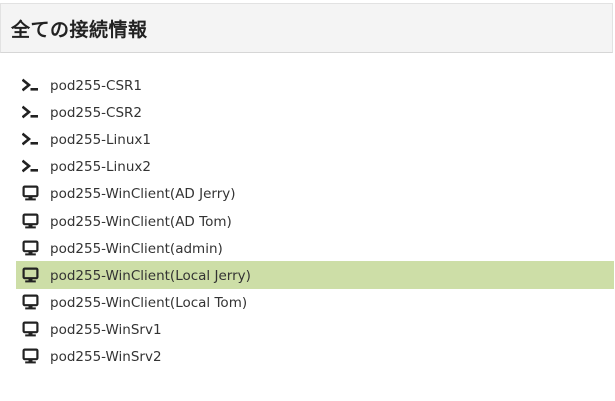 The width and height of the screenshot is (615, 401). Describe the element at coordinates (141, 221) in the screenshot. I see `connection-label: pod255-WinClient(AD Tom)` at that location.